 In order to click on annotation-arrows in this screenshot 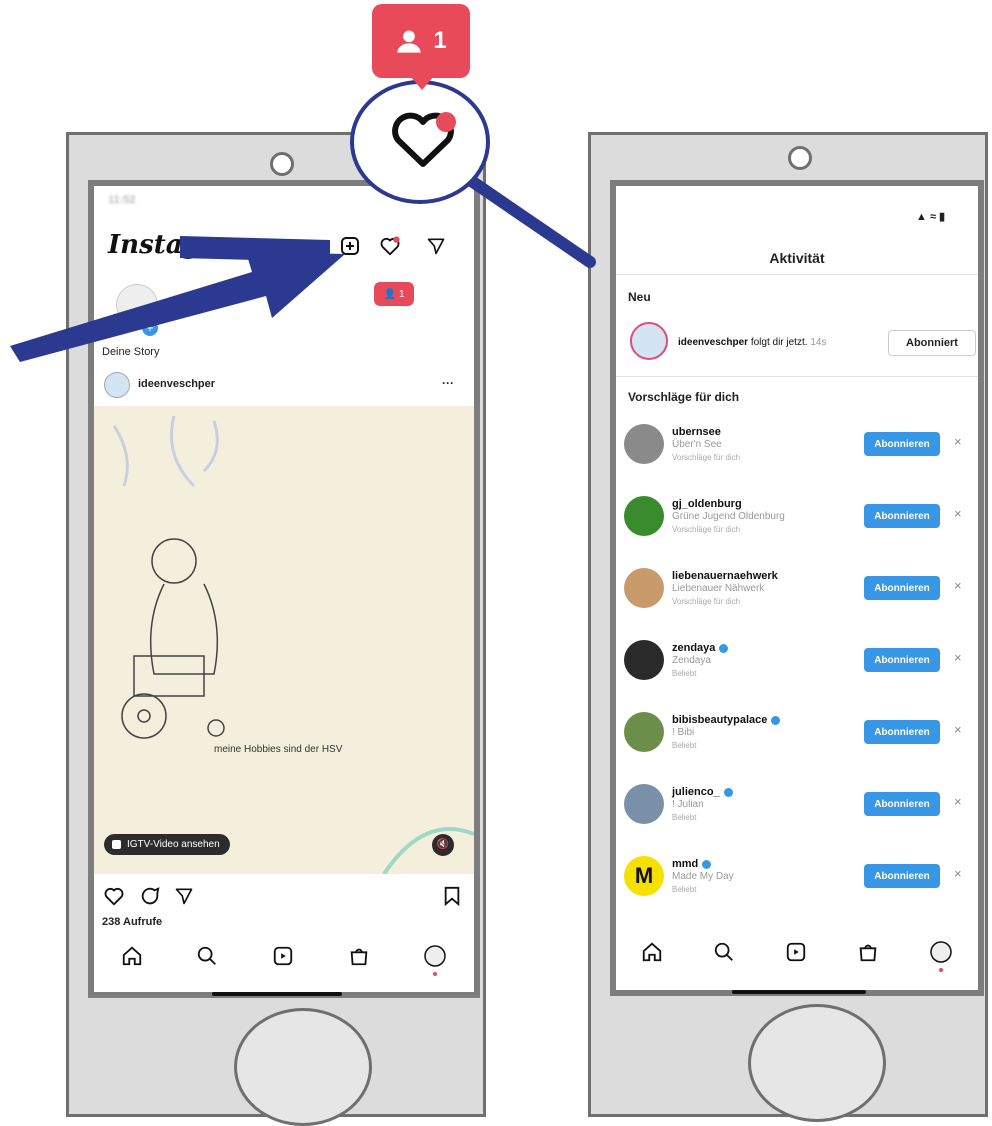, I will do `click(303, 268)`.